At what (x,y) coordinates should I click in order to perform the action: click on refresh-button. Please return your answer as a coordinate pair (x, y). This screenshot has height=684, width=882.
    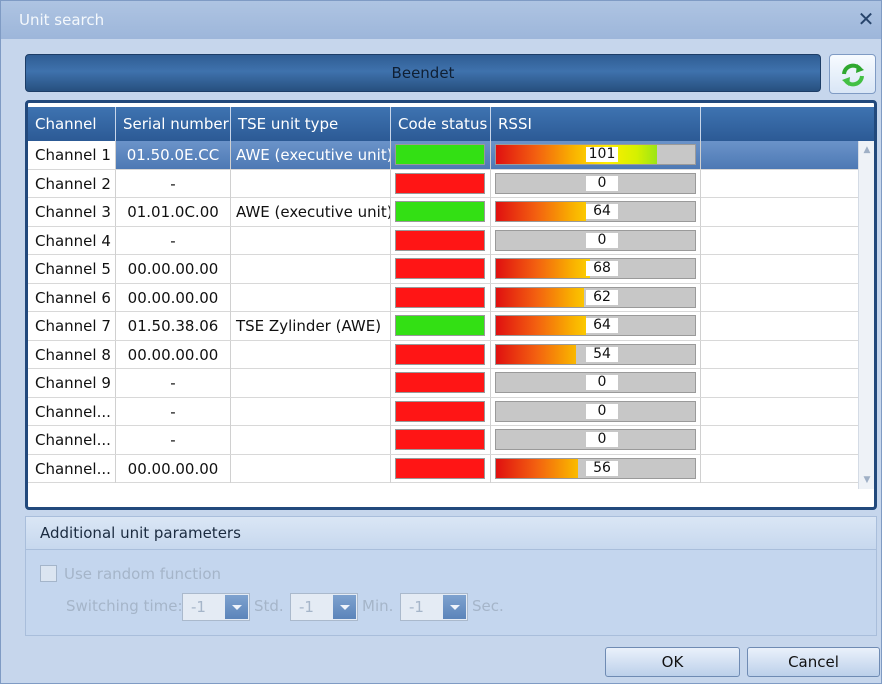
    Looking at the image, I should click on (852, 74).